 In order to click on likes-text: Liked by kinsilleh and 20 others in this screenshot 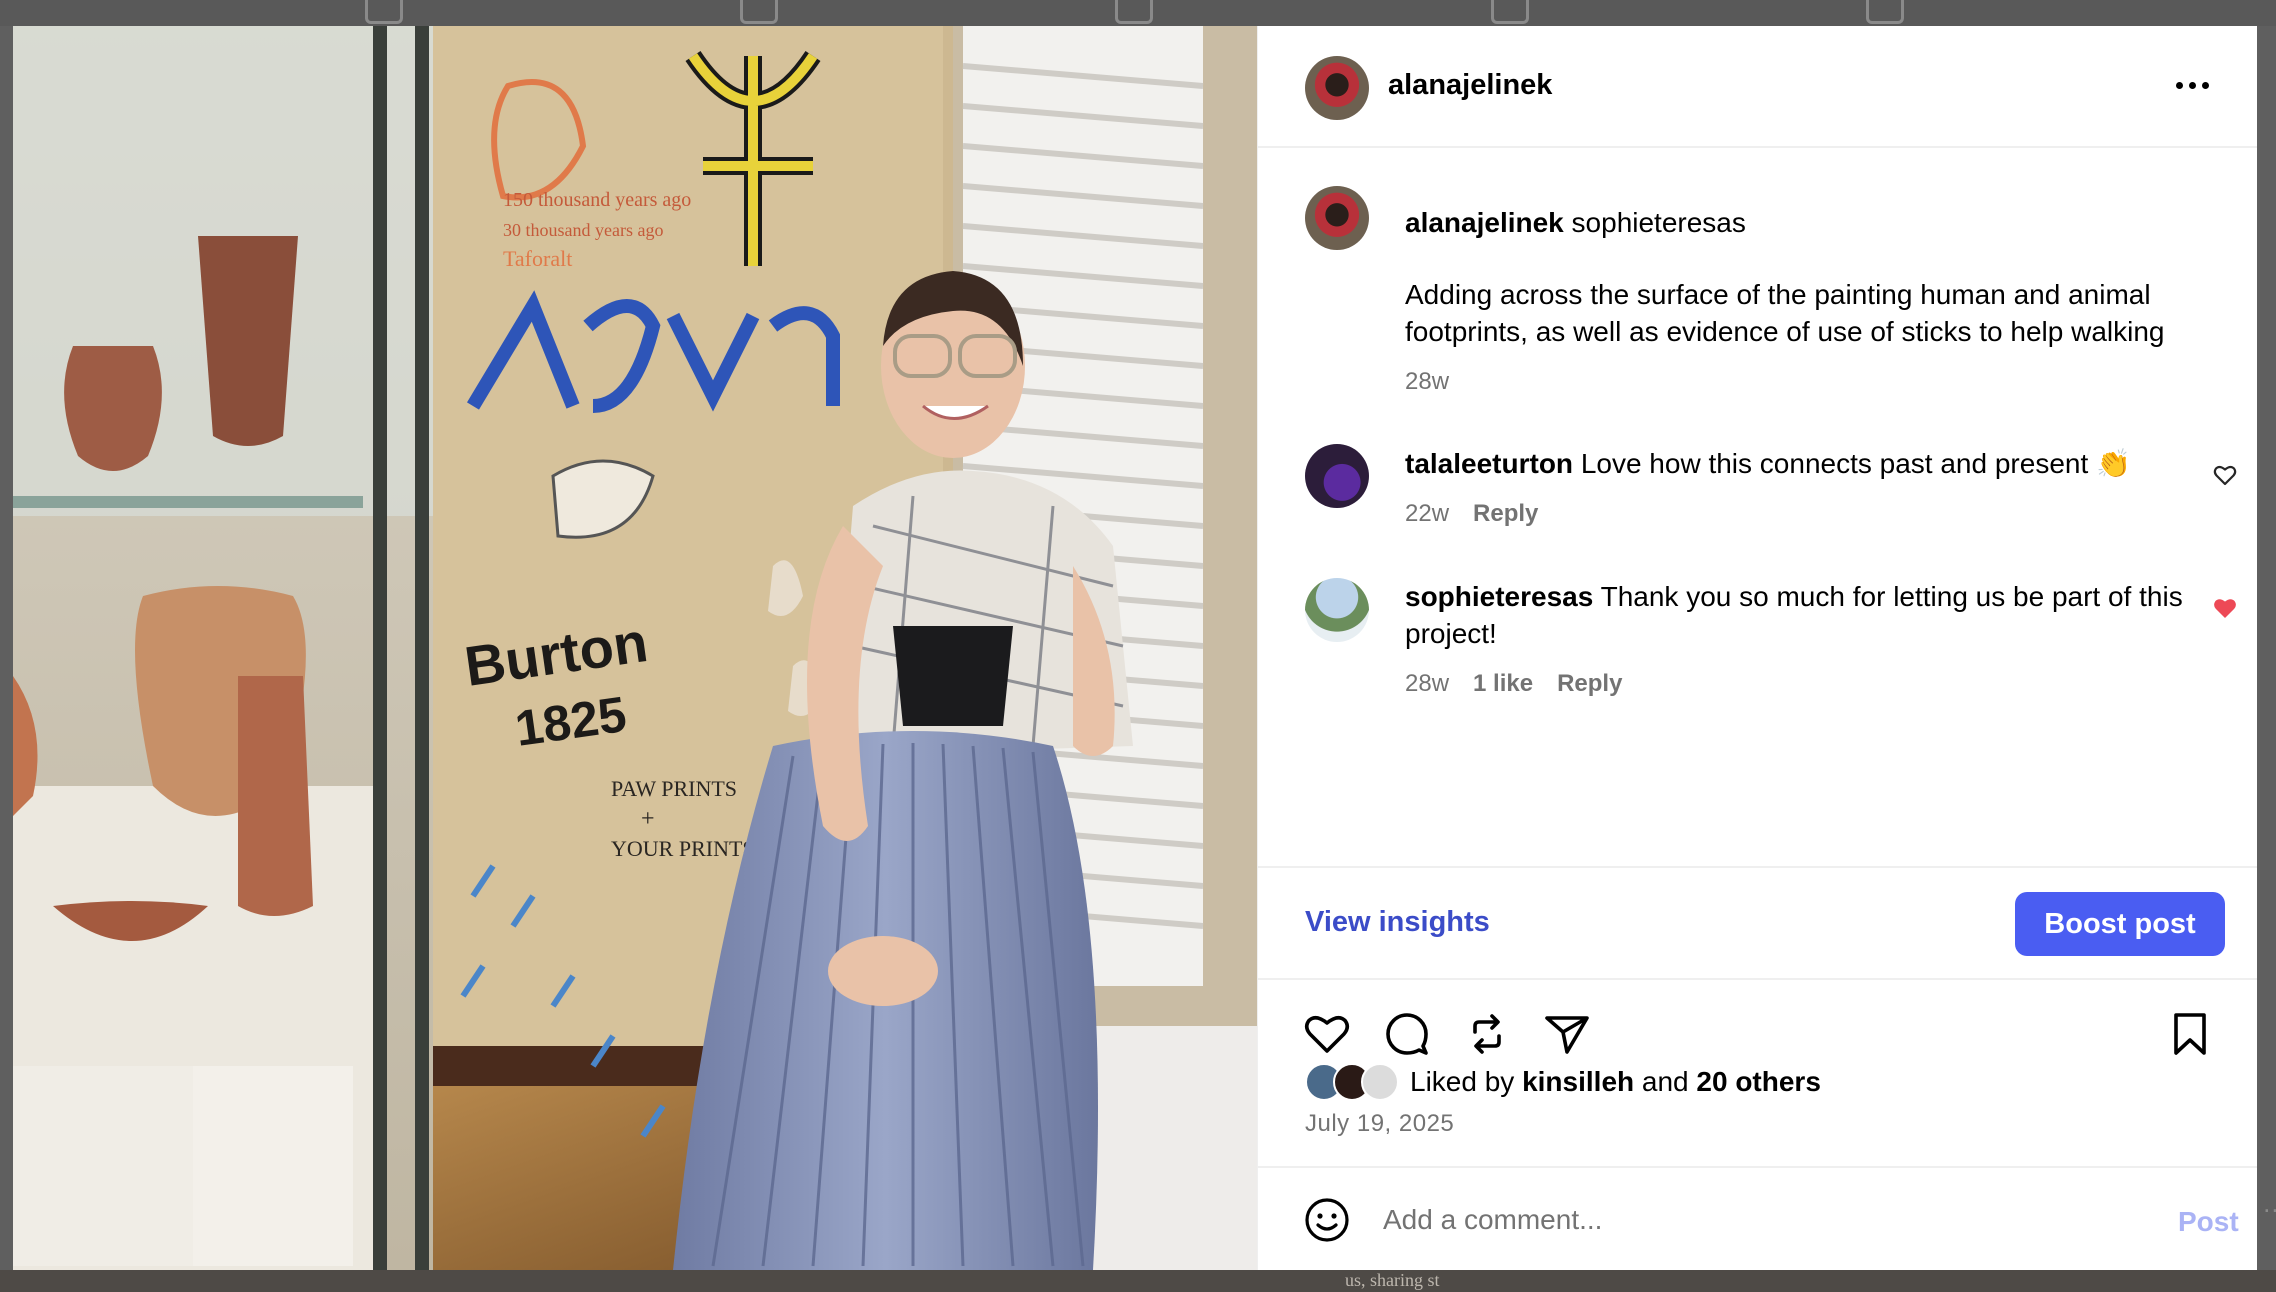, I will do `click(1615, 1082)`.